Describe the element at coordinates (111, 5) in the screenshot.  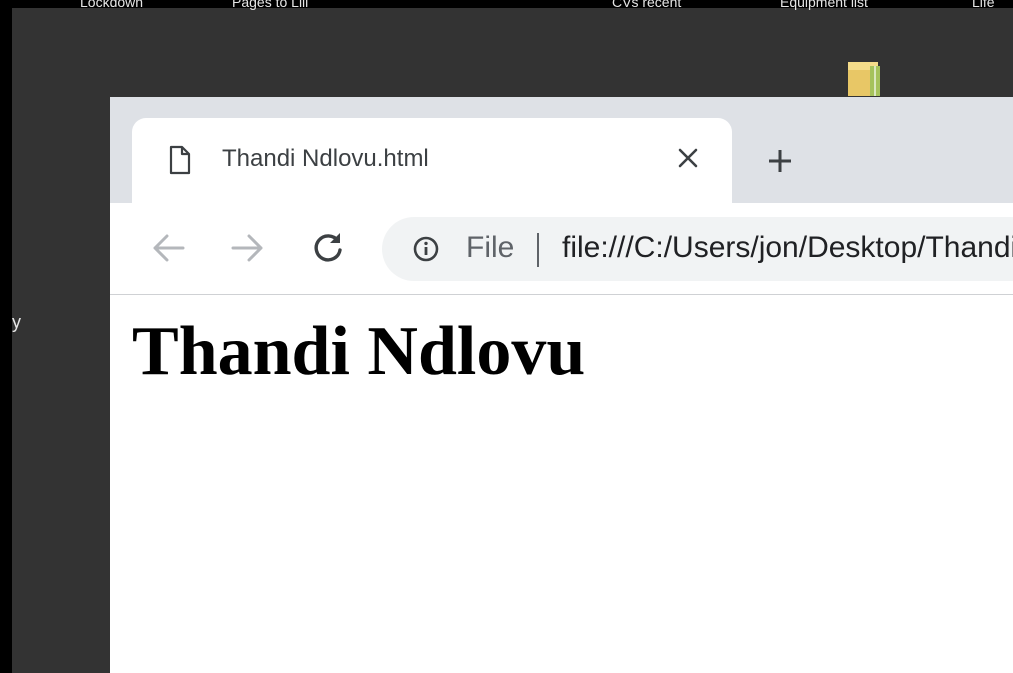
I see `desktop-item-label: Lockdown` at that location.